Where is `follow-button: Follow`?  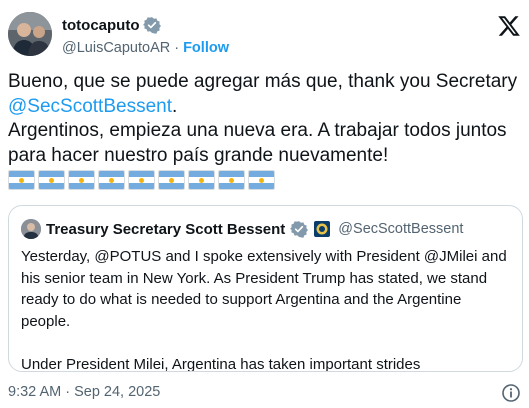
follow-button: Follow is located at coordinates (206, 48).